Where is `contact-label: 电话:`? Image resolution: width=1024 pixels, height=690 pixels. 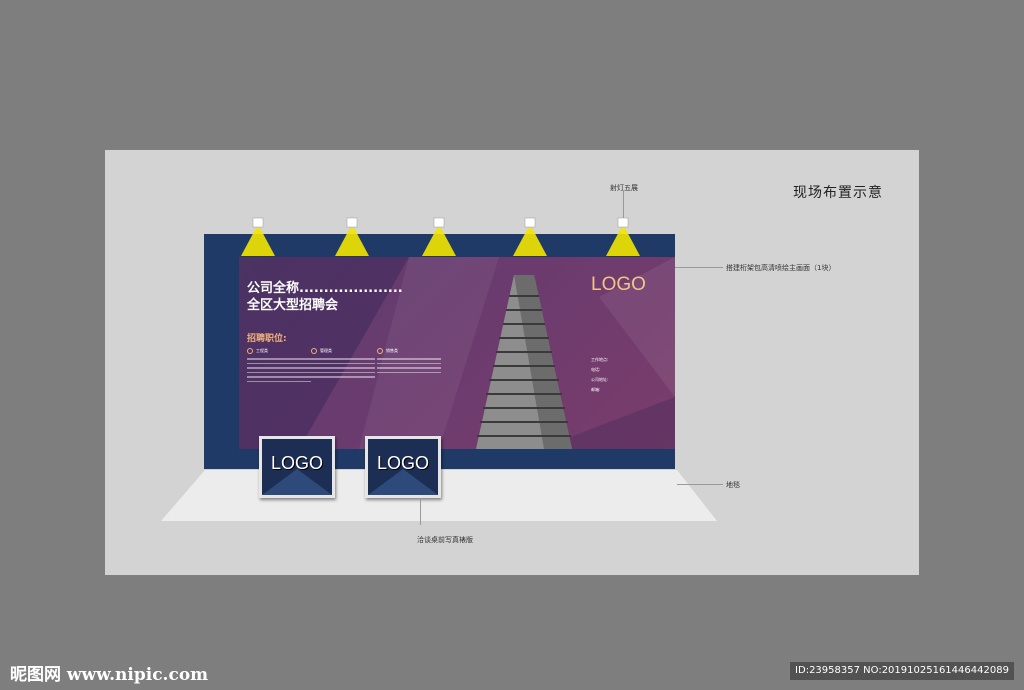 contact-label: 电话: is located at coordinates (596, 369).